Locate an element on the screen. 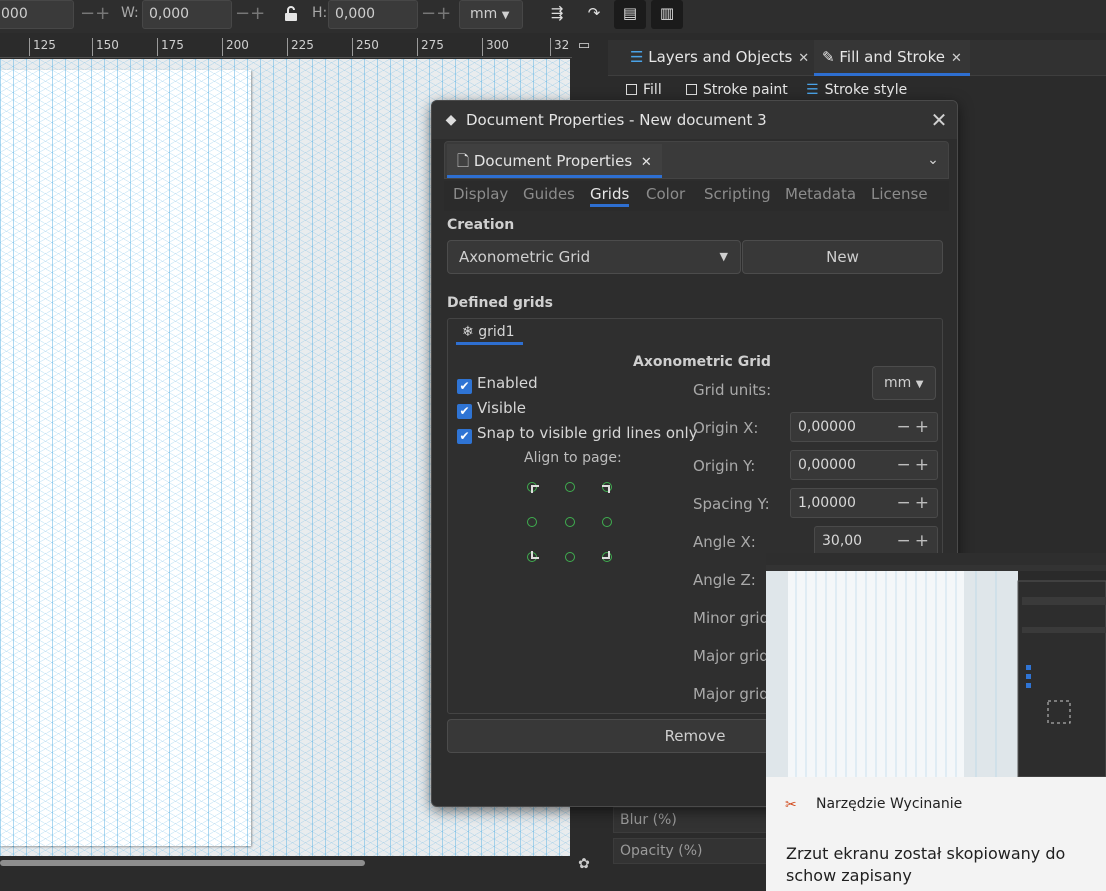  w-field: 0,000 is located at coordinates (187, 14).